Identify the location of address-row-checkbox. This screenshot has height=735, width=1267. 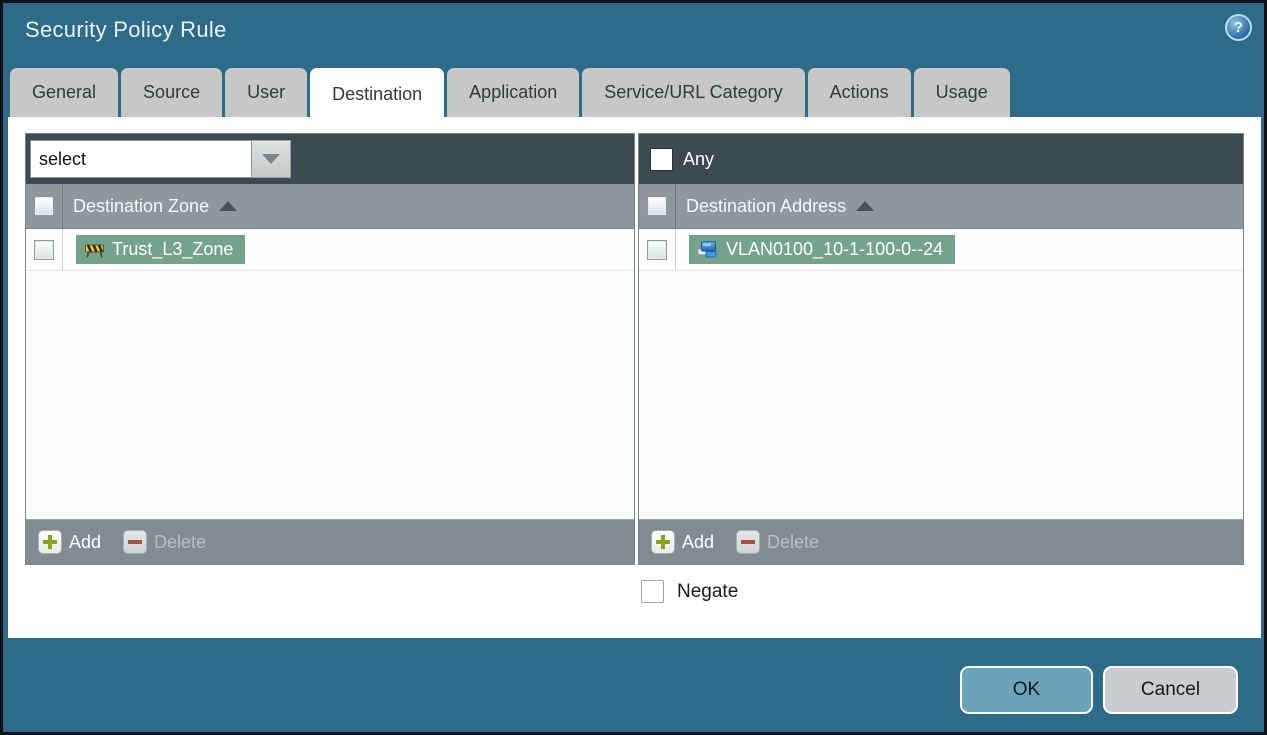
(657, 249).